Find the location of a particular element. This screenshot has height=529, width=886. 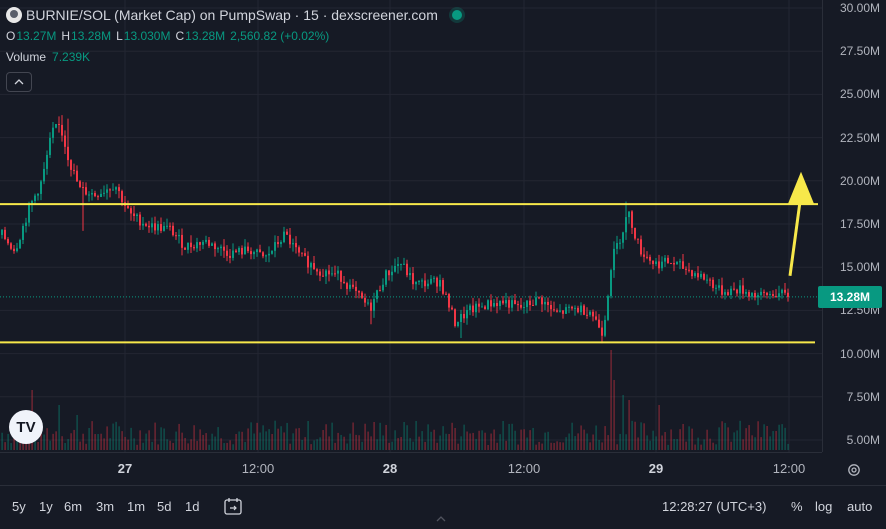

date-range-button is located at coordinates (233, 507).